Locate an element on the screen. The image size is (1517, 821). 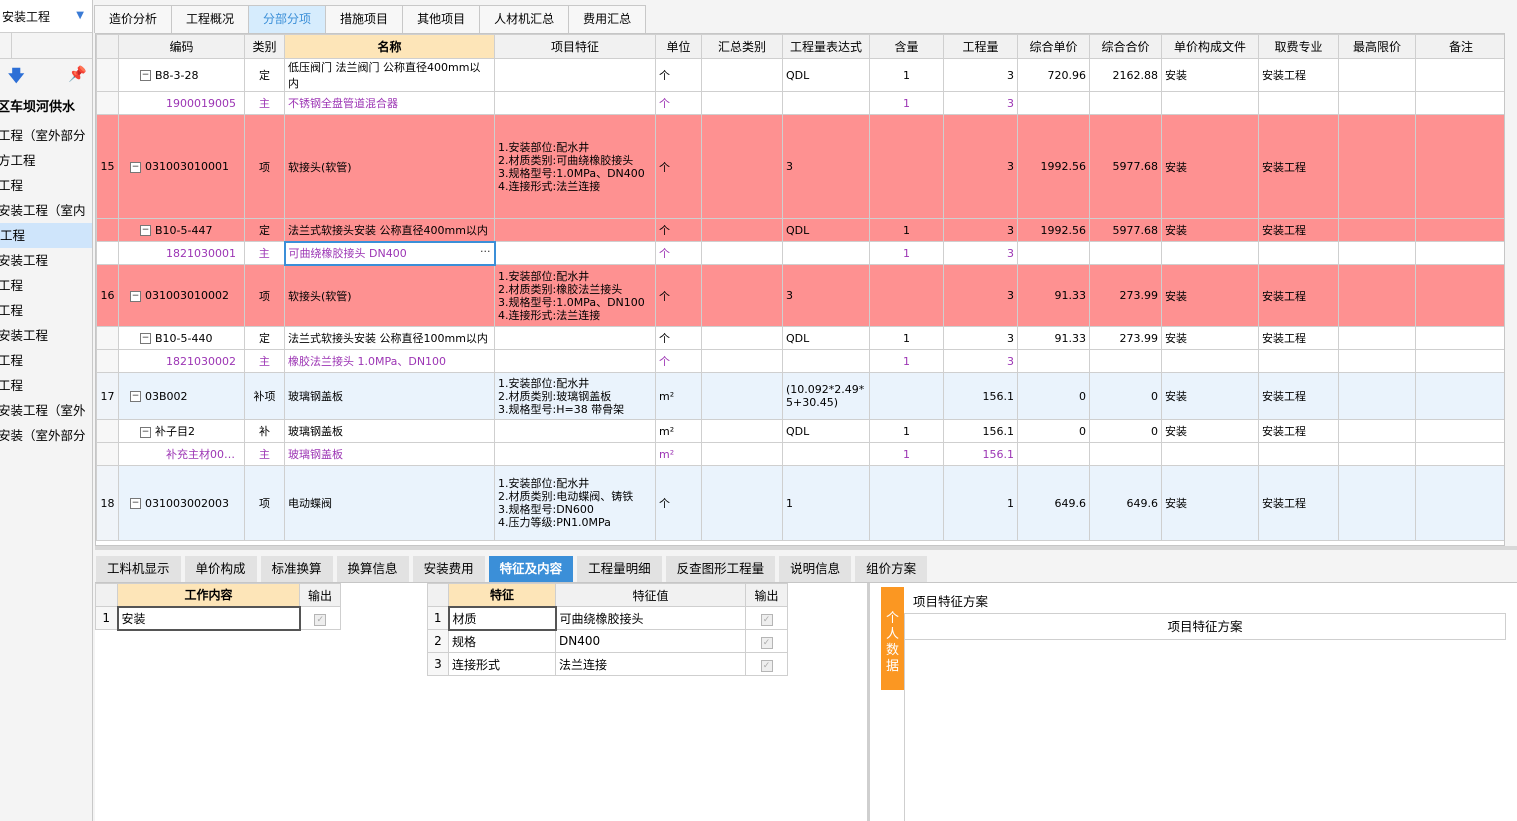
bottom-tab-3: 换算信息 is located at coordinates (372, 569).